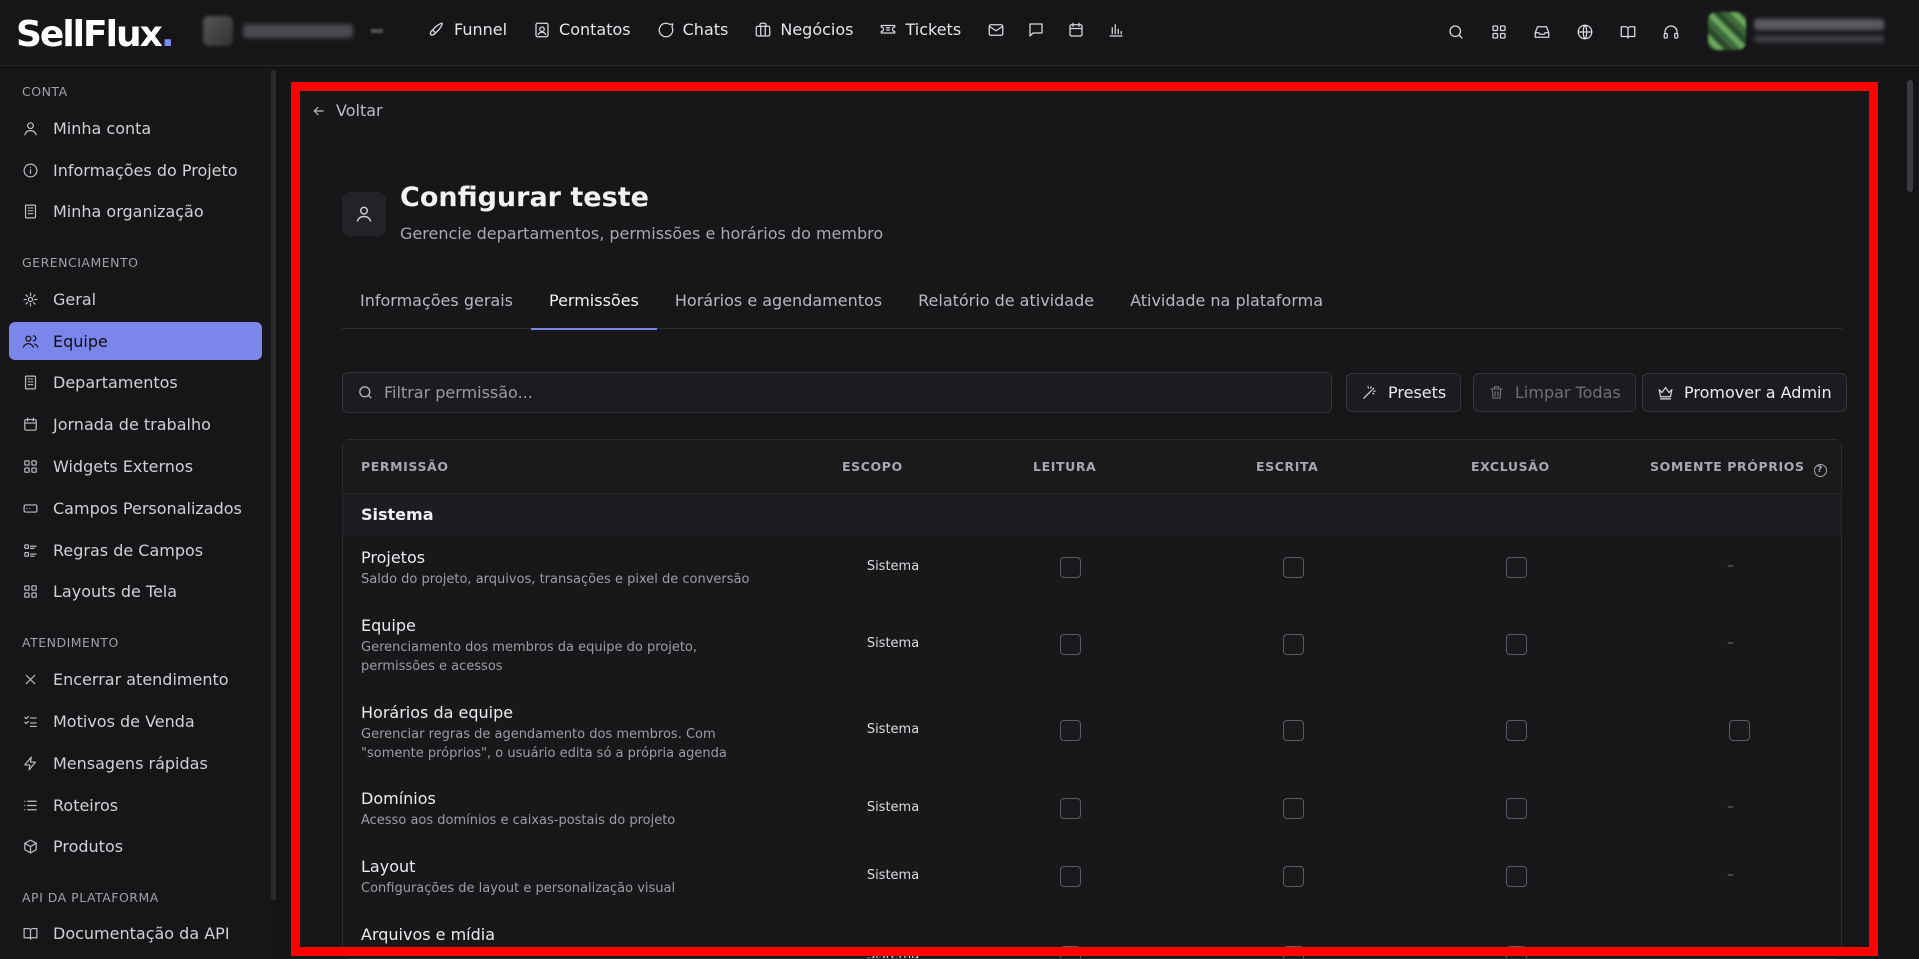  What do you see at coordinates (30, 170) in the screenshot?
I see `info-icon` at bounding box center [30, 170].